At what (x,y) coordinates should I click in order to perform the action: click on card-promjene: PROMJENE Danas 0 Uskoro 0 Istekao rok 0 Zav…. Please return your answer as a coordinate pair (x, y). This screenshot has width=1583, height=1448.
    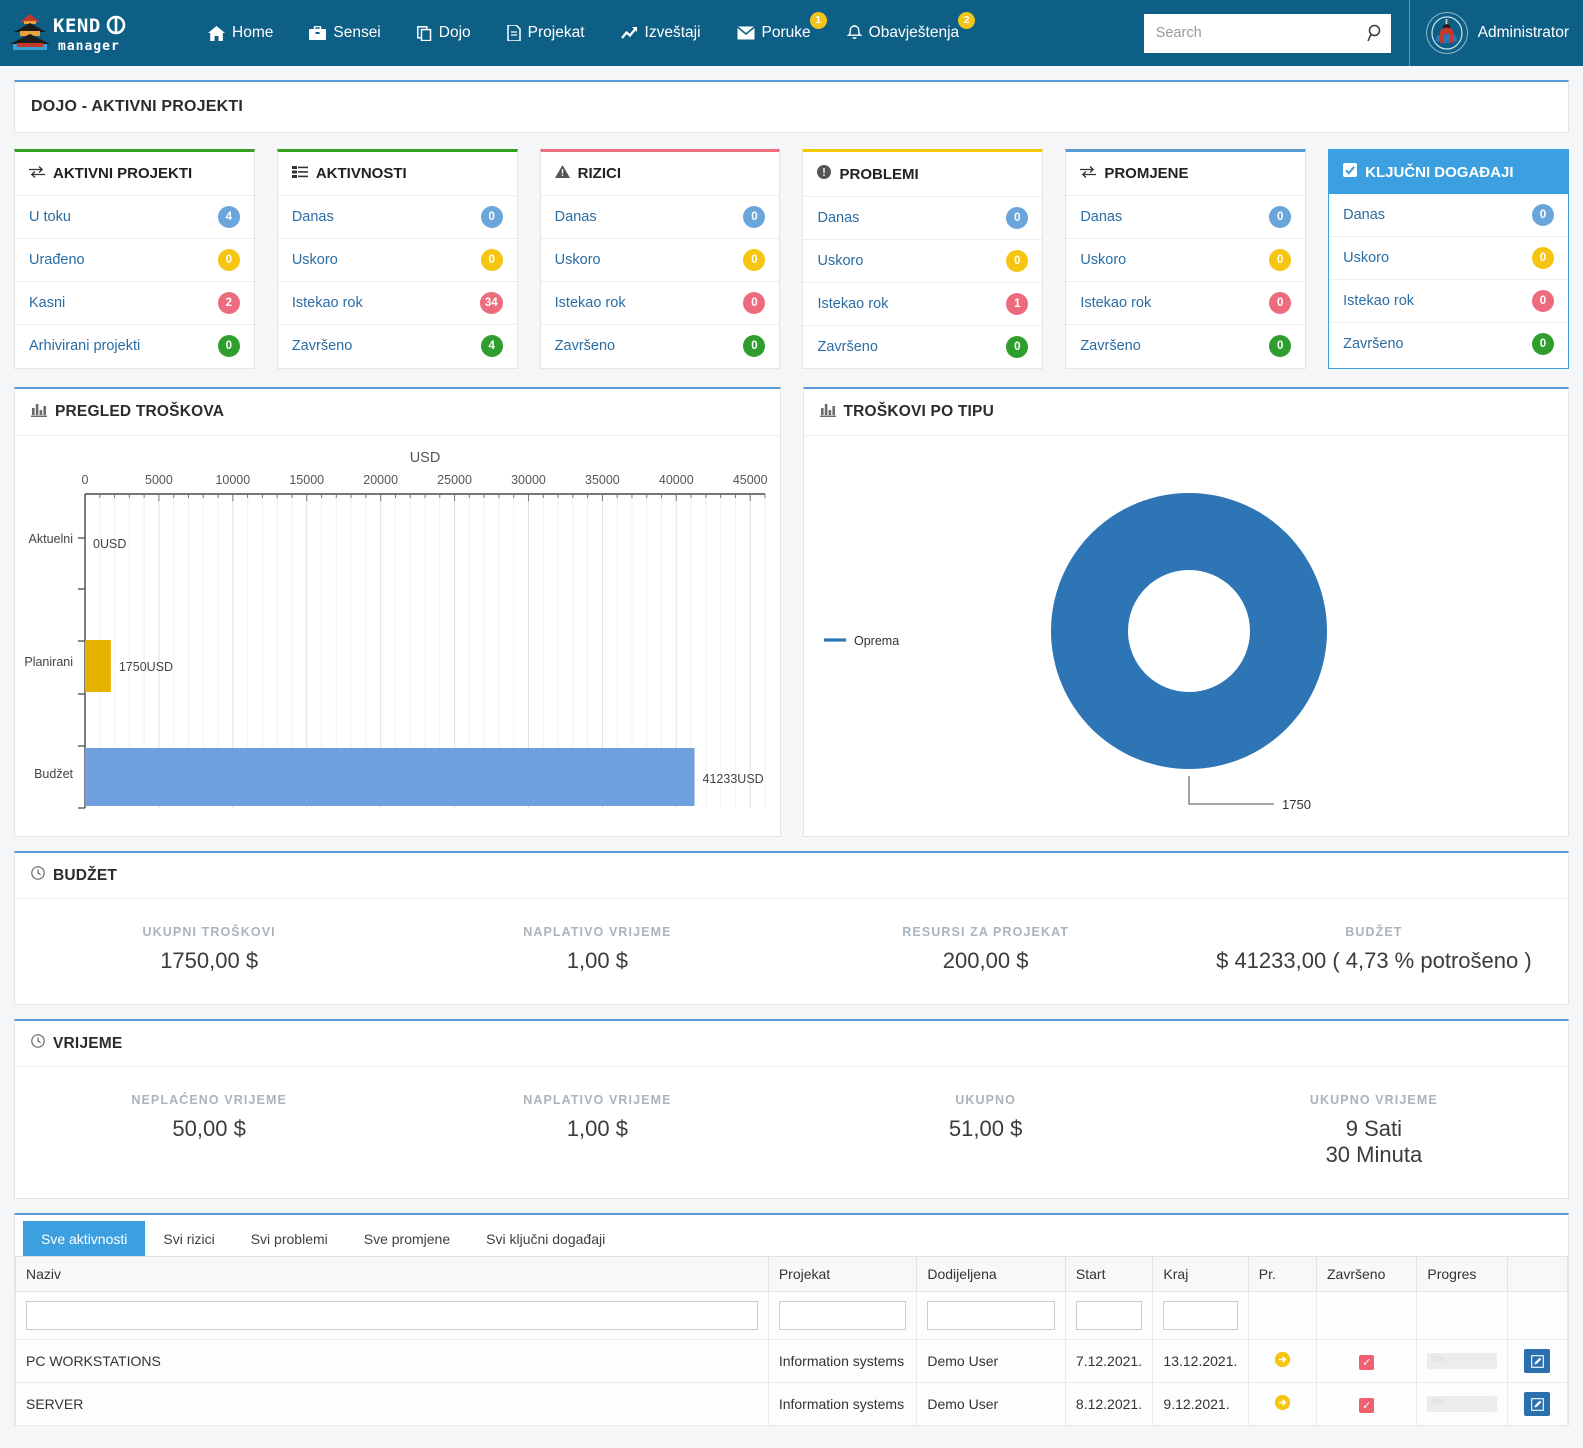
    Looking at the image, I should click on (1186, 259).